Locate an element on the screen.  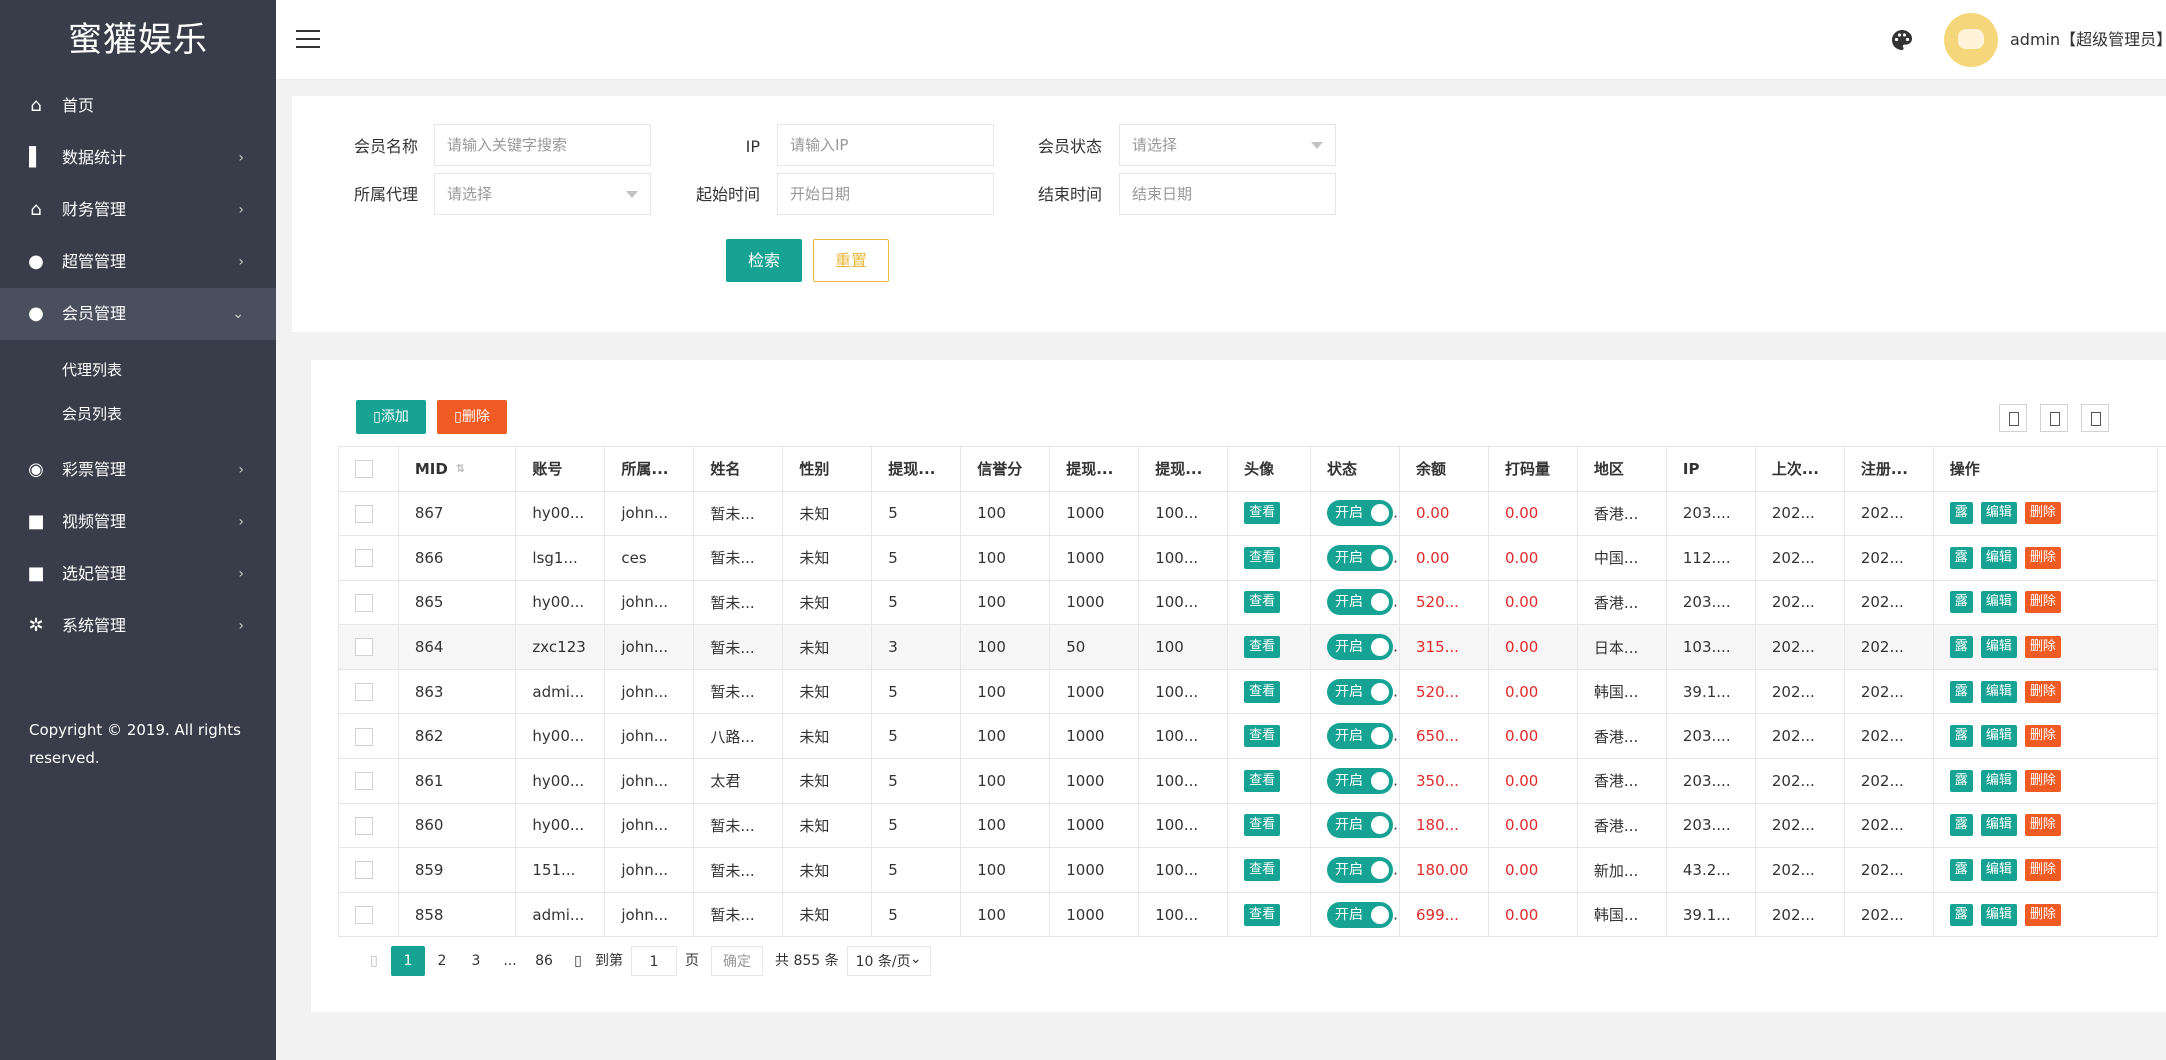
end-date-input: 结束日期 is located at coordinates (1227, 194).